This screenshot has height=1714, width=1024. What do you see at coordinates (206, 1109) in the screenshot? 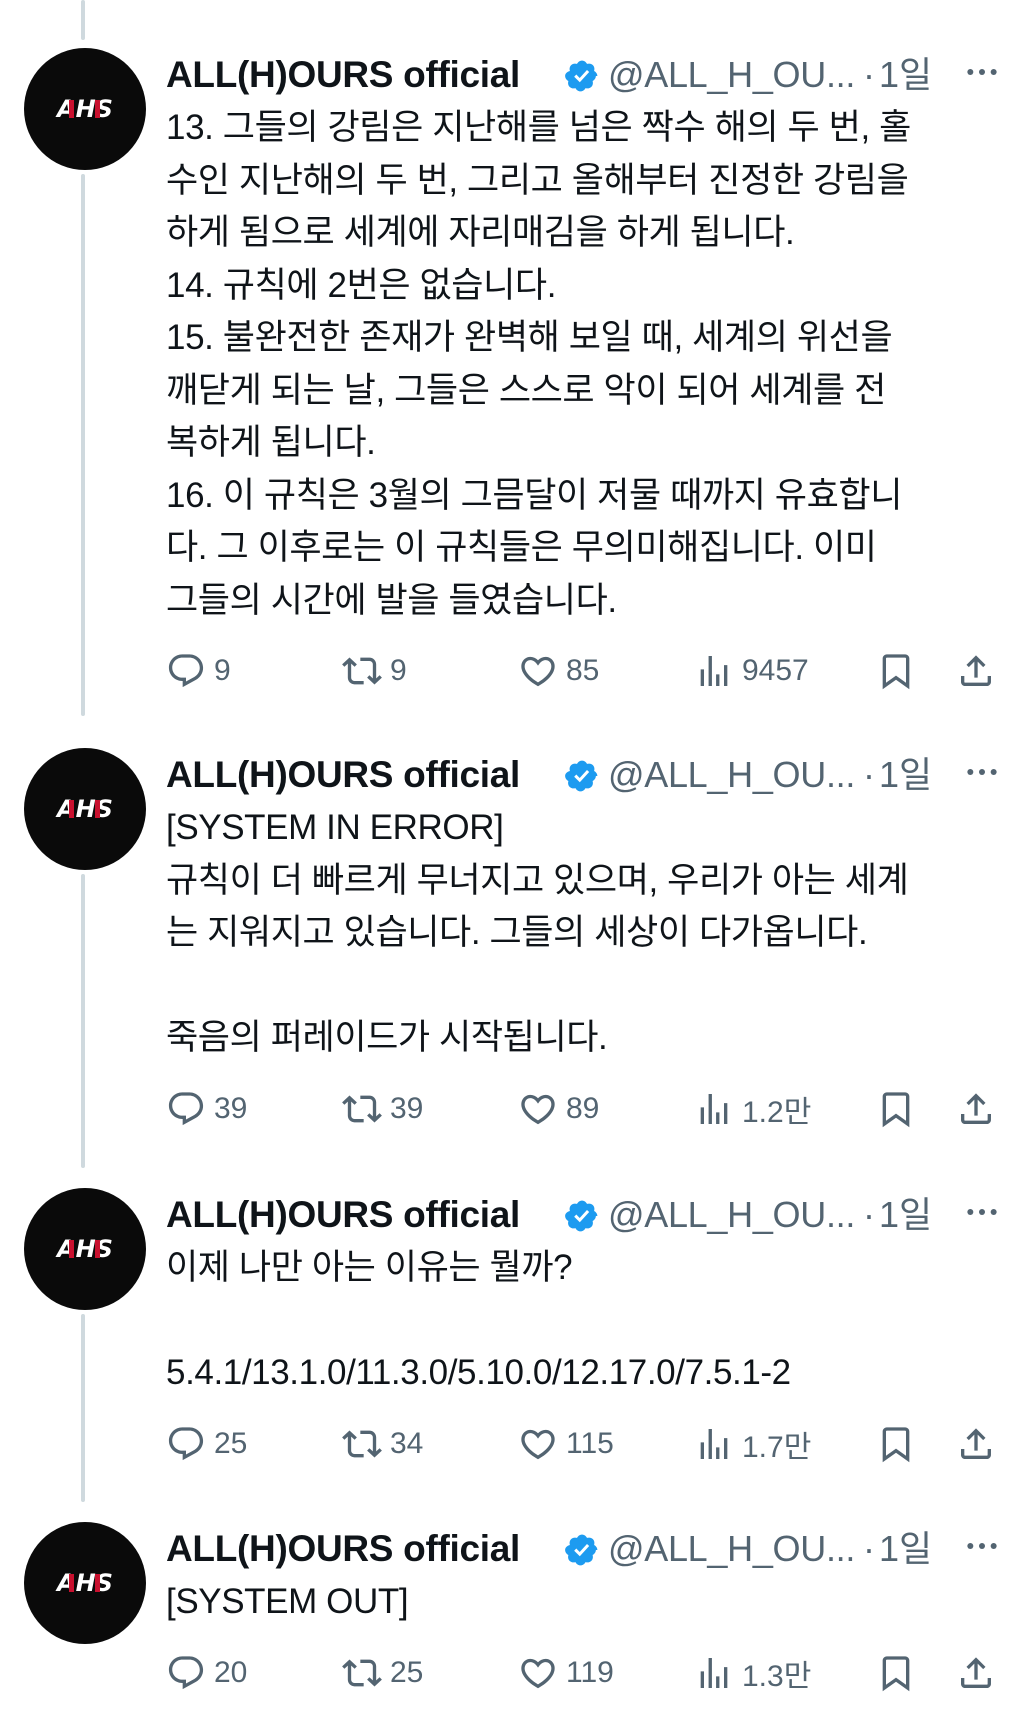
I see `reply-button: 39` at bounding box center [206, 1109].